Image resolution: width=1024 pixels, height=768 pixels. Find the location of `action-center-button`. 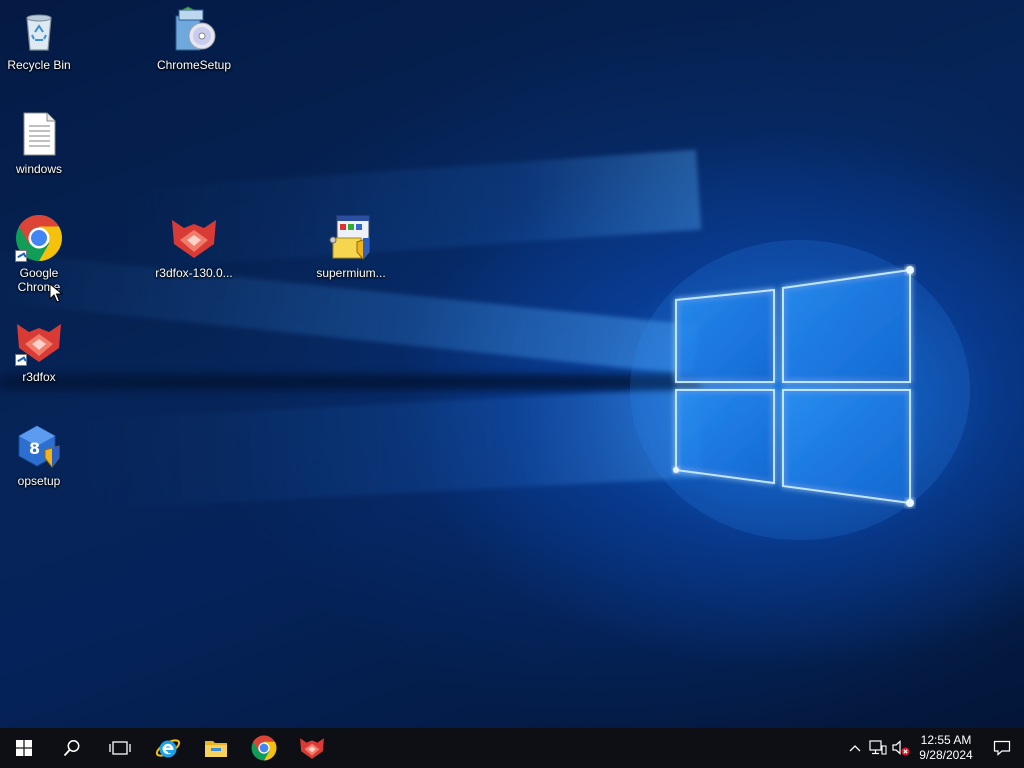

action-center-button is located at coordinates (1002, 748).